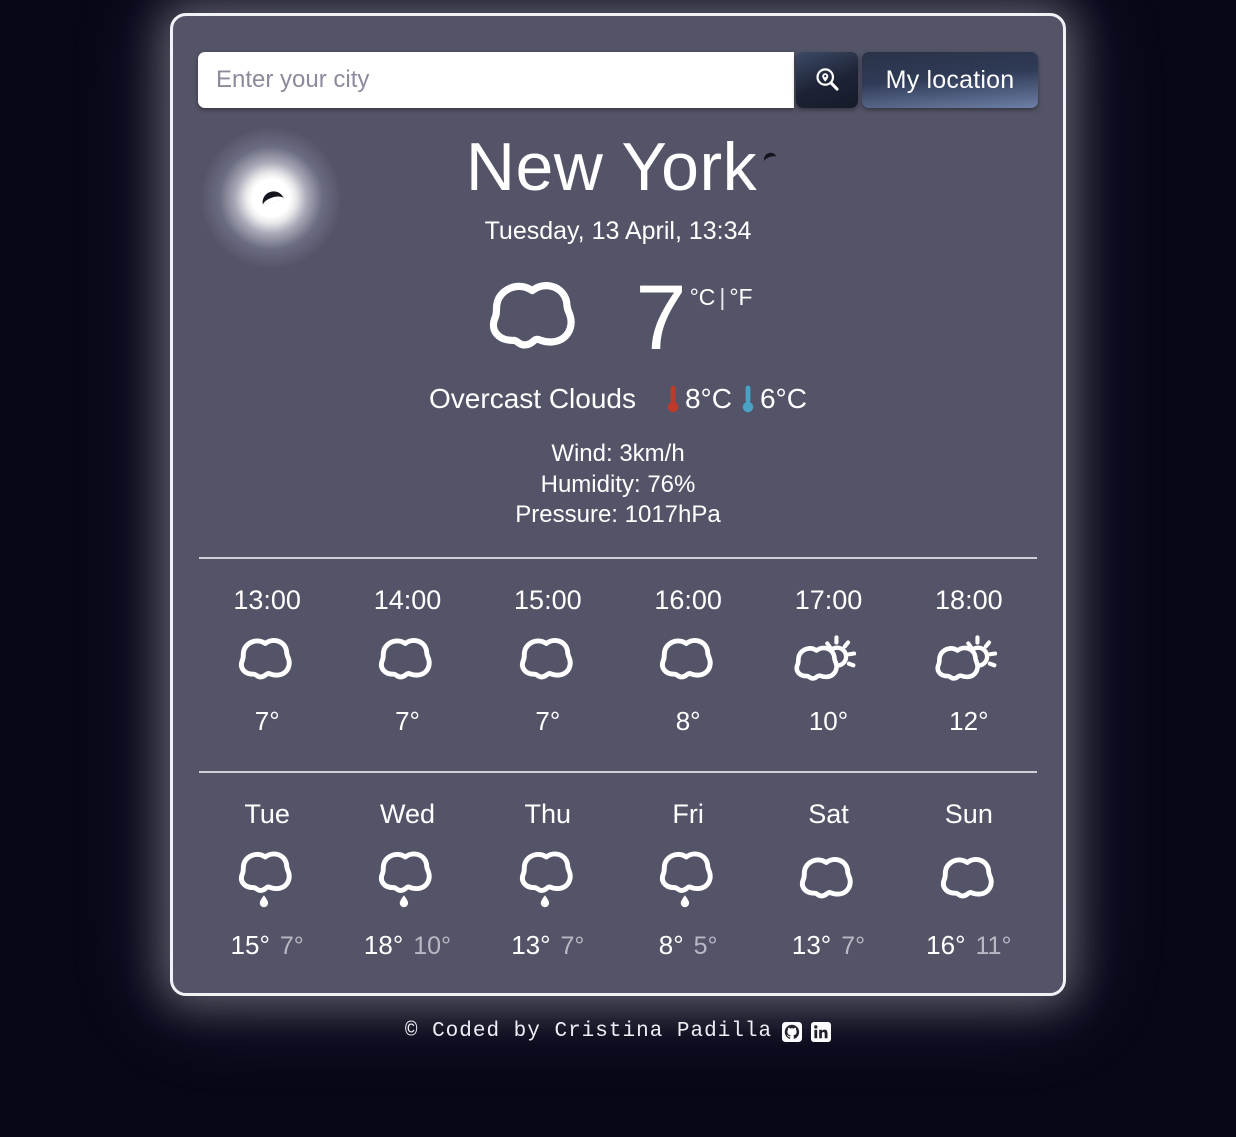 This screenshot has height=1137, width=1236. Describe the element at coordinates (588, 1032) in the screenshot. I see `footer-credit: © Coded by Cristina Padilla` at that location.